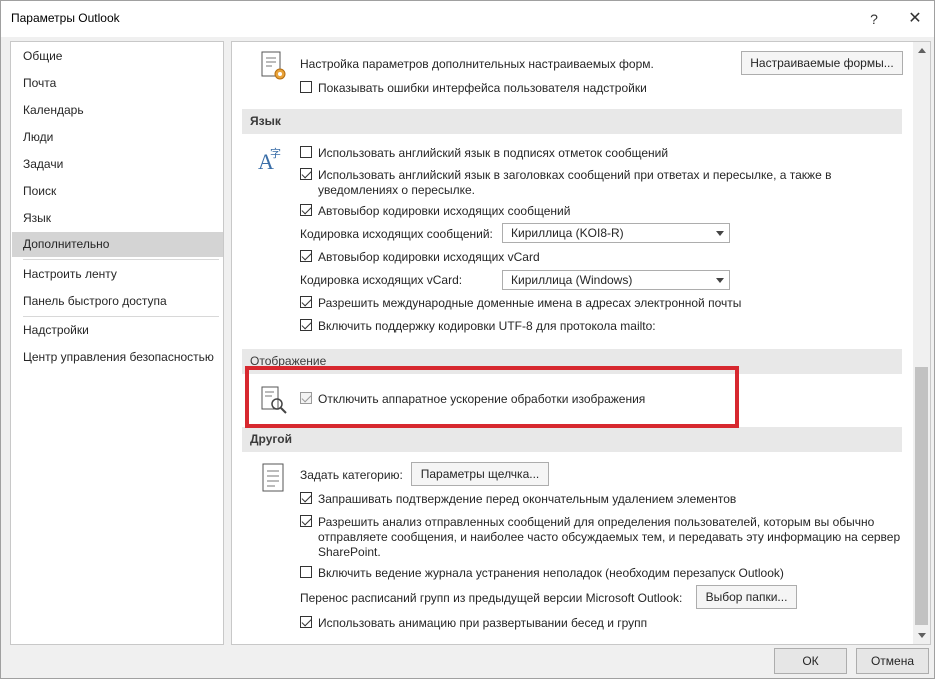 This screenshot has width=935, height=679. I want to click on form-settings-icon, so click(273, 65).